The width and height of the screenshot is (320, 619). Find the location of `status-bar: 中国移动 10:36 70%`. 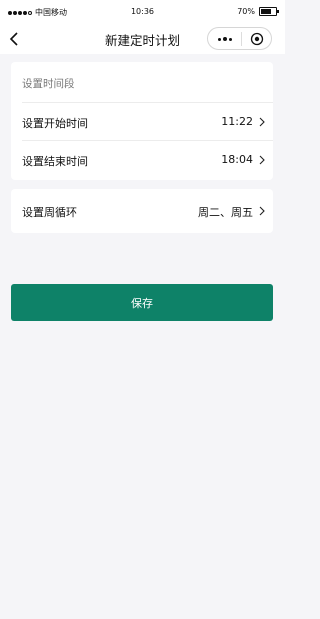

status-bar: 中国移动 10:36 70% is located at coordinates (142, 12).